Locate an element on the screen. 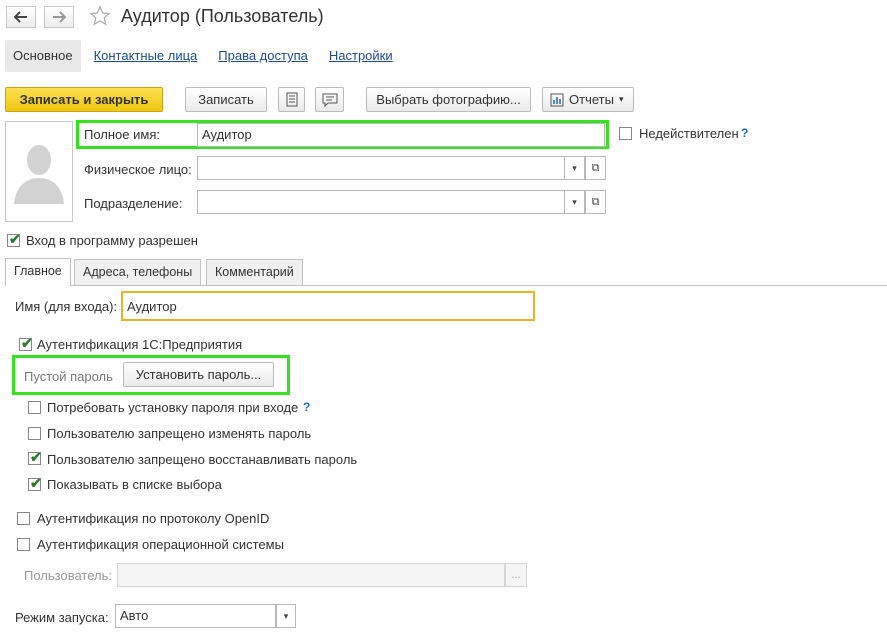 The height and width of the screenshot is (636, 887). forward-button is located at coordinates (59, 17).